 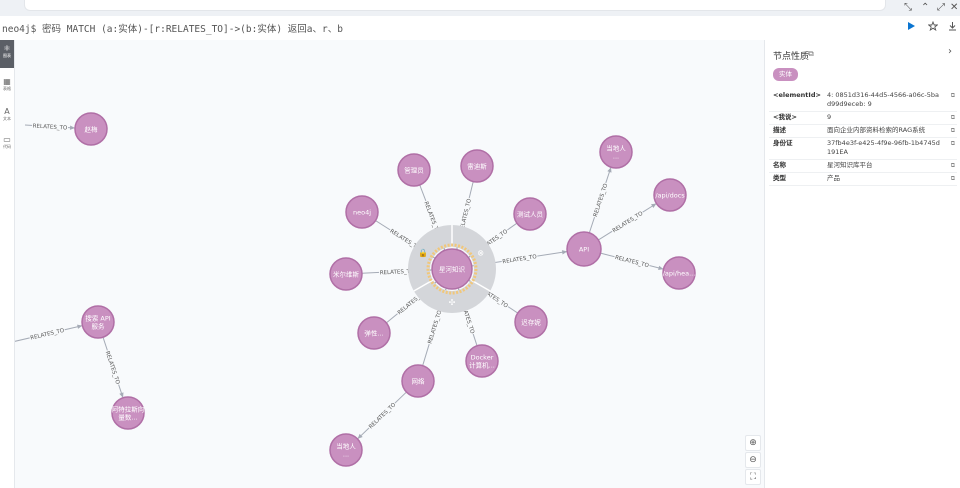 I want to click on node-label: 赵梅, so click(x=92, y=129).